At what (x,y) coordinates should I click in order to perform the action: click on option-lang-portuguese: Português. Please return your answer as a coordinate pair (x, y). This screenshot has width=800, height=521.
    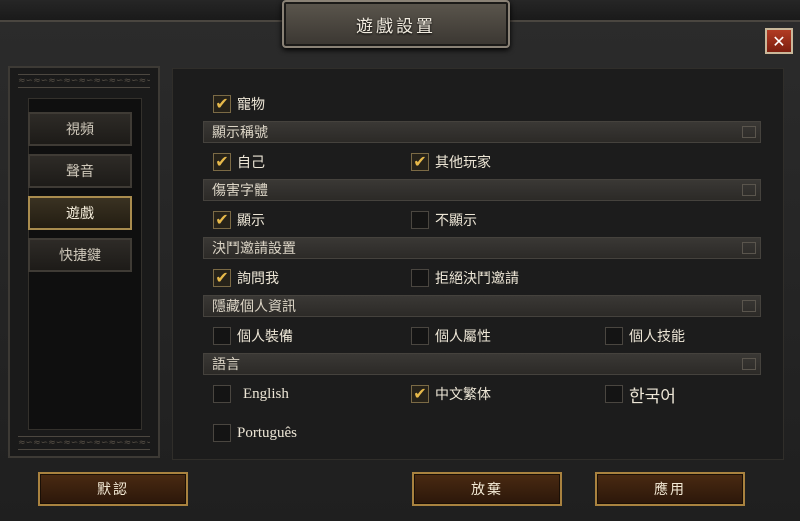
    Looking at the image, I should click on (255, 433).